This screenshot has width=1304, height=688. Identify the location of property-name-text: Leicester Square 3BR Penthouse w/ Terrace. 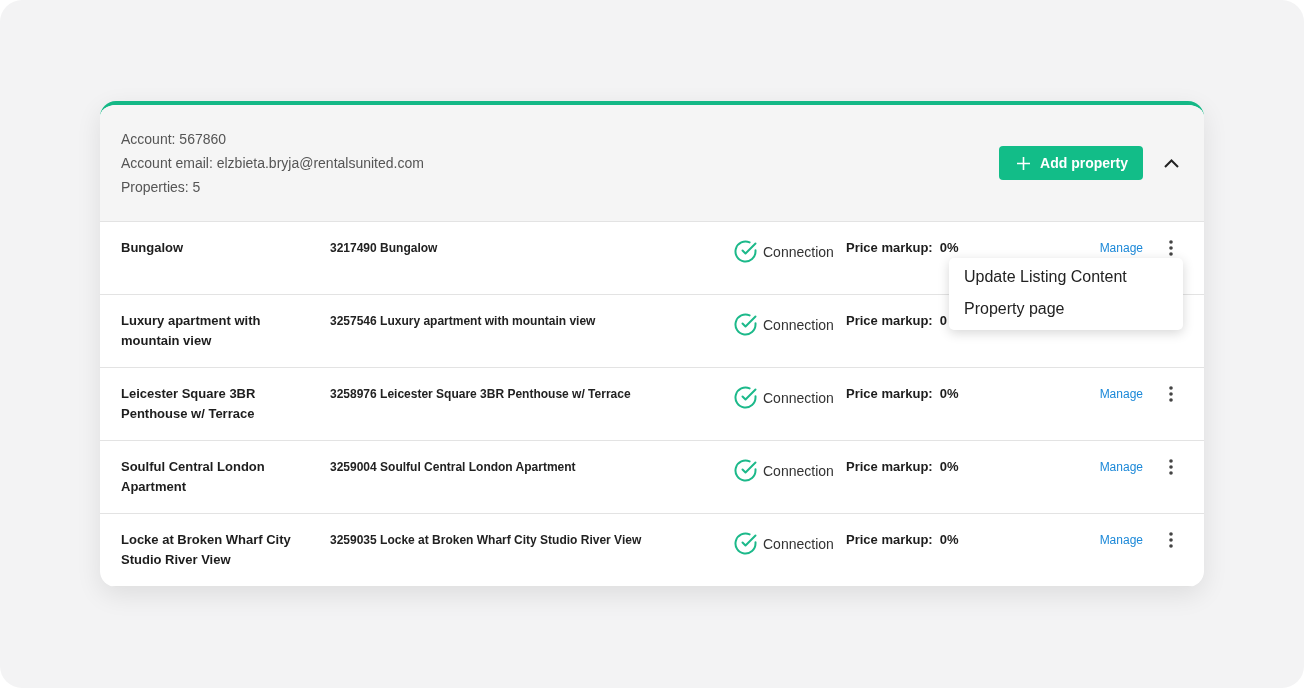
(189, 404).